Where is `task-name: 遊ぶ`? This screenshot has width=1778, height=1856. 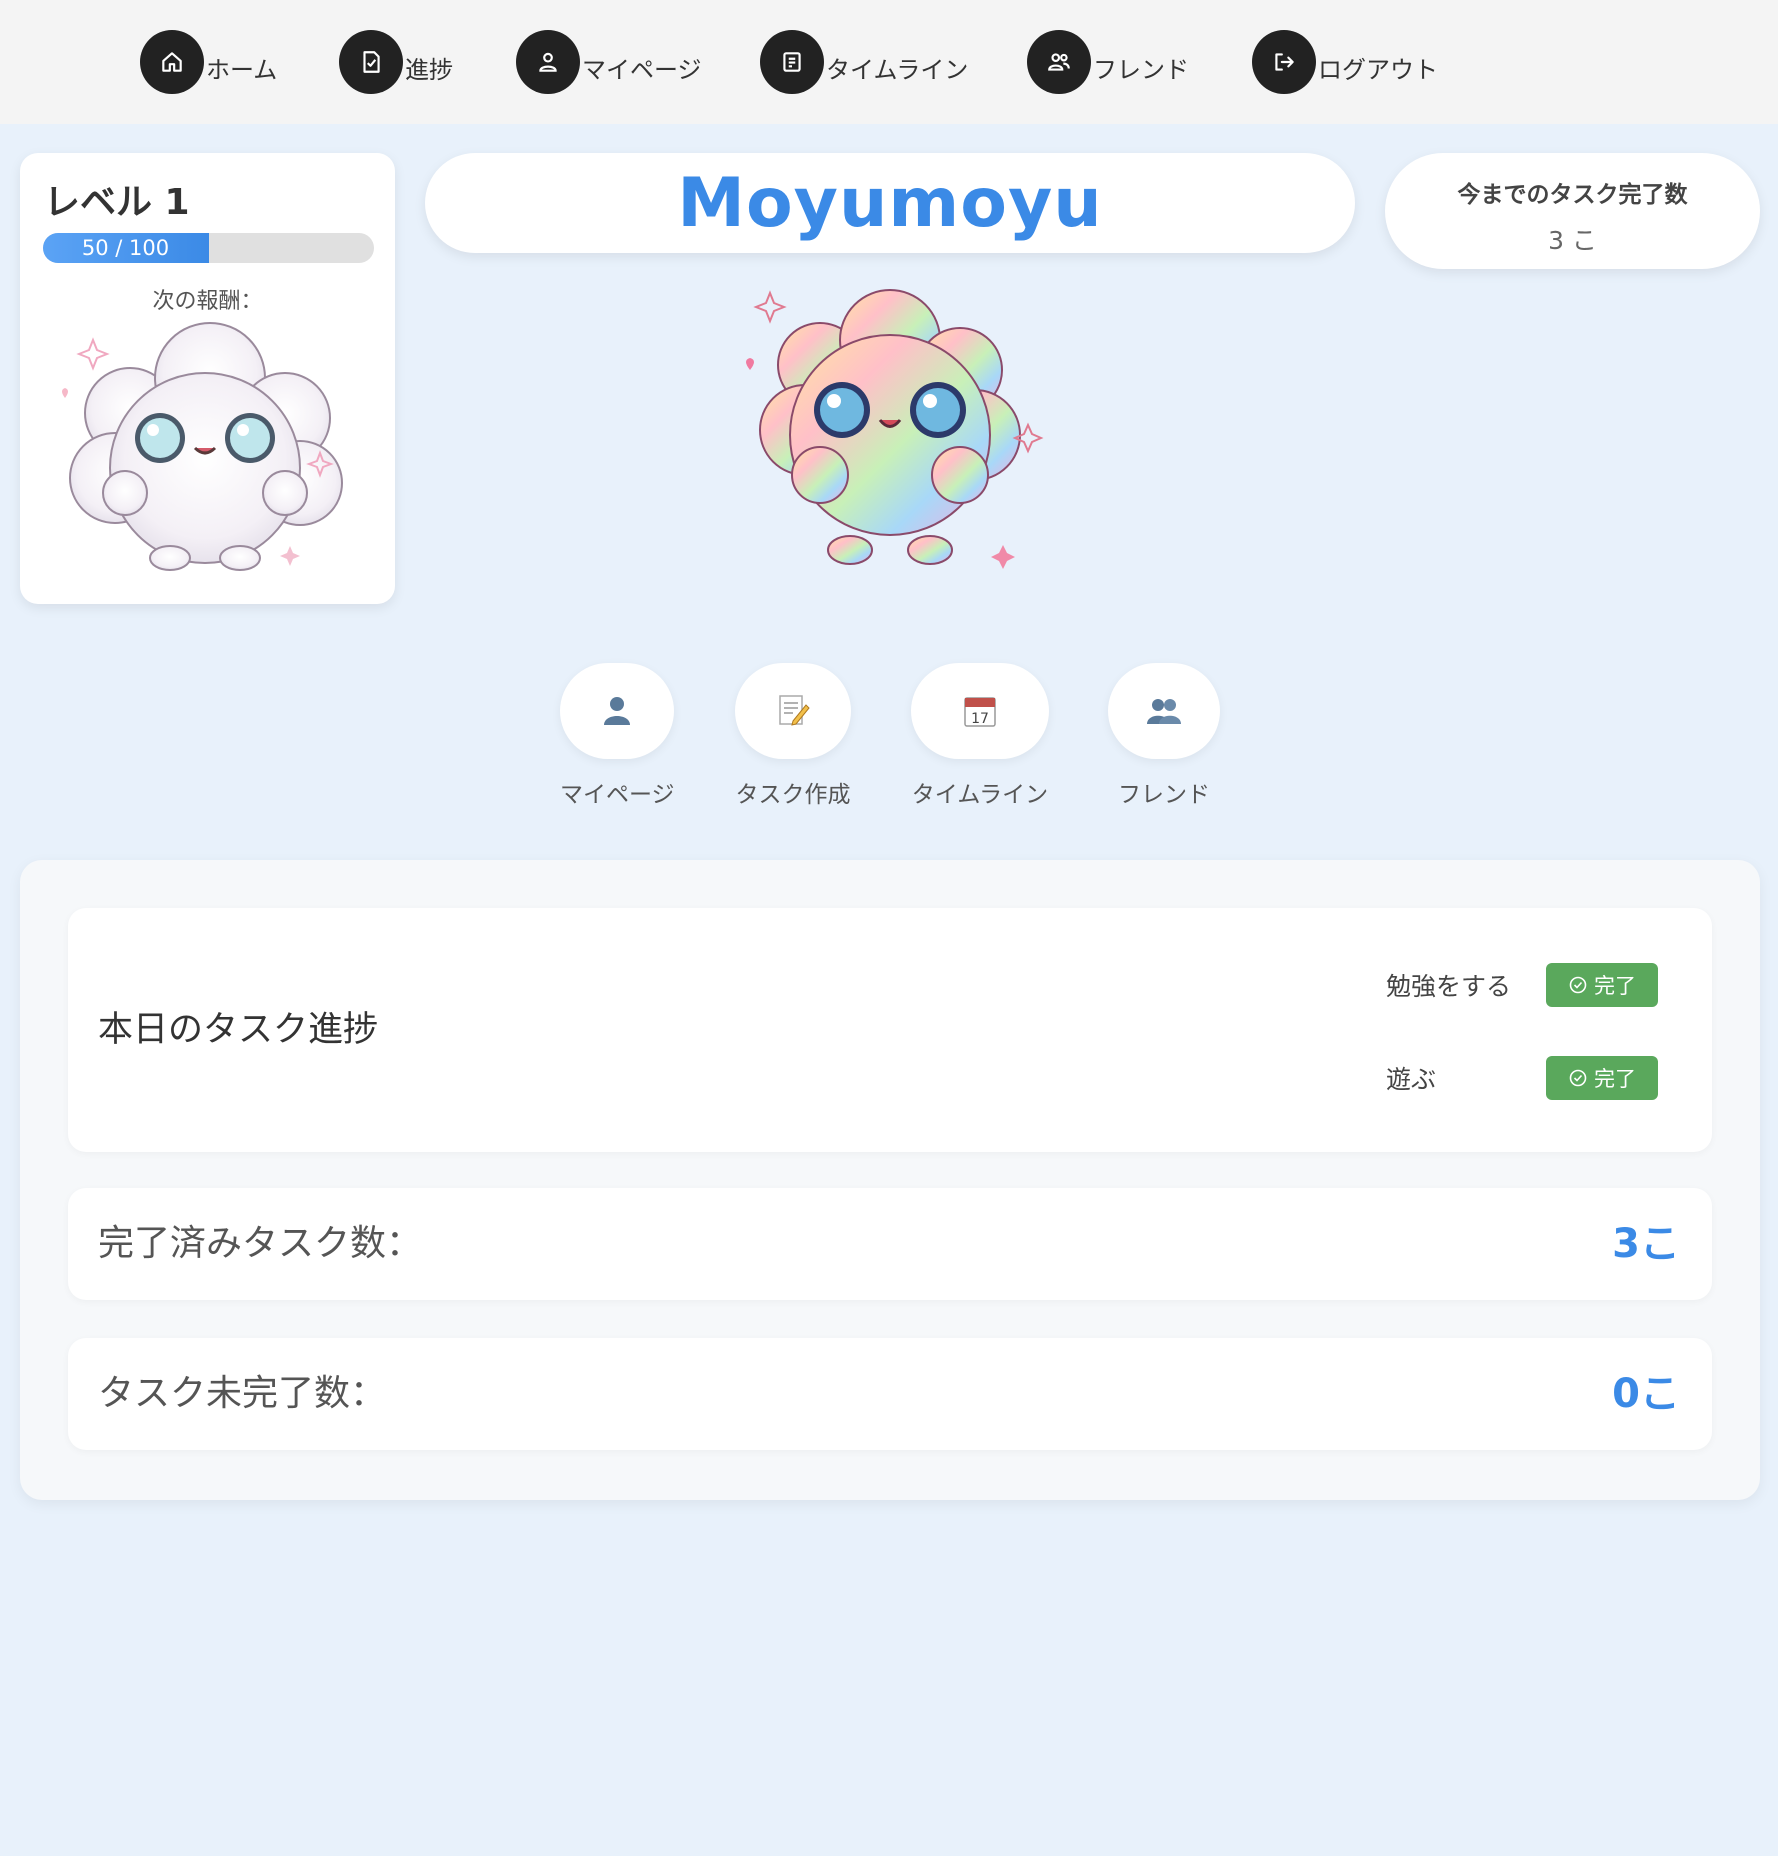 task-name: 遊ぶ is located at coordinates (1411, 1079).